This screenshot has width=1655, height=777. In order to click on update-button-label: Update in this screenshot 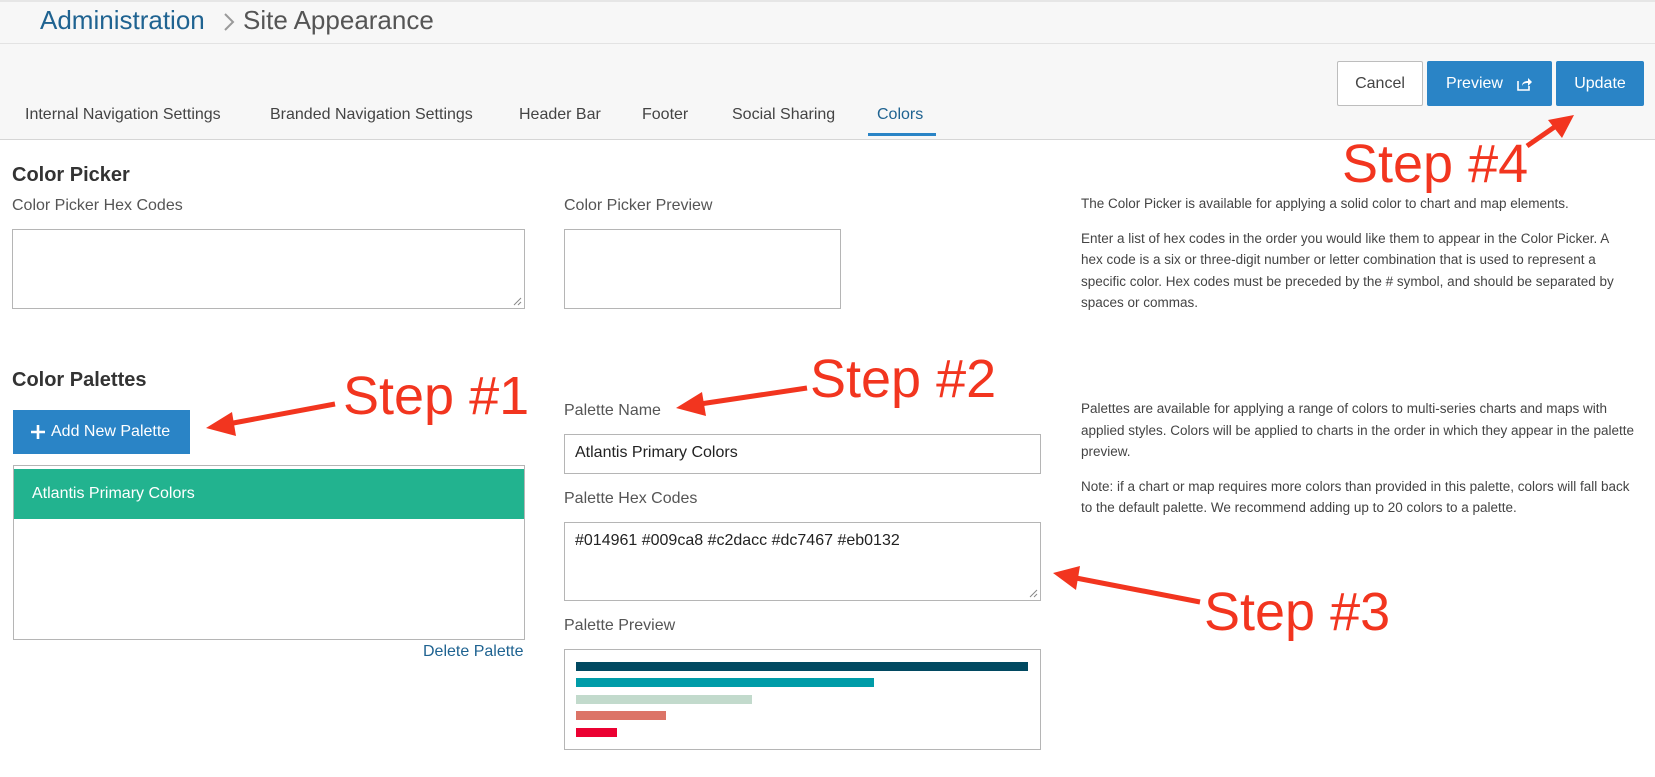, I will do `click(1600, 83)`.